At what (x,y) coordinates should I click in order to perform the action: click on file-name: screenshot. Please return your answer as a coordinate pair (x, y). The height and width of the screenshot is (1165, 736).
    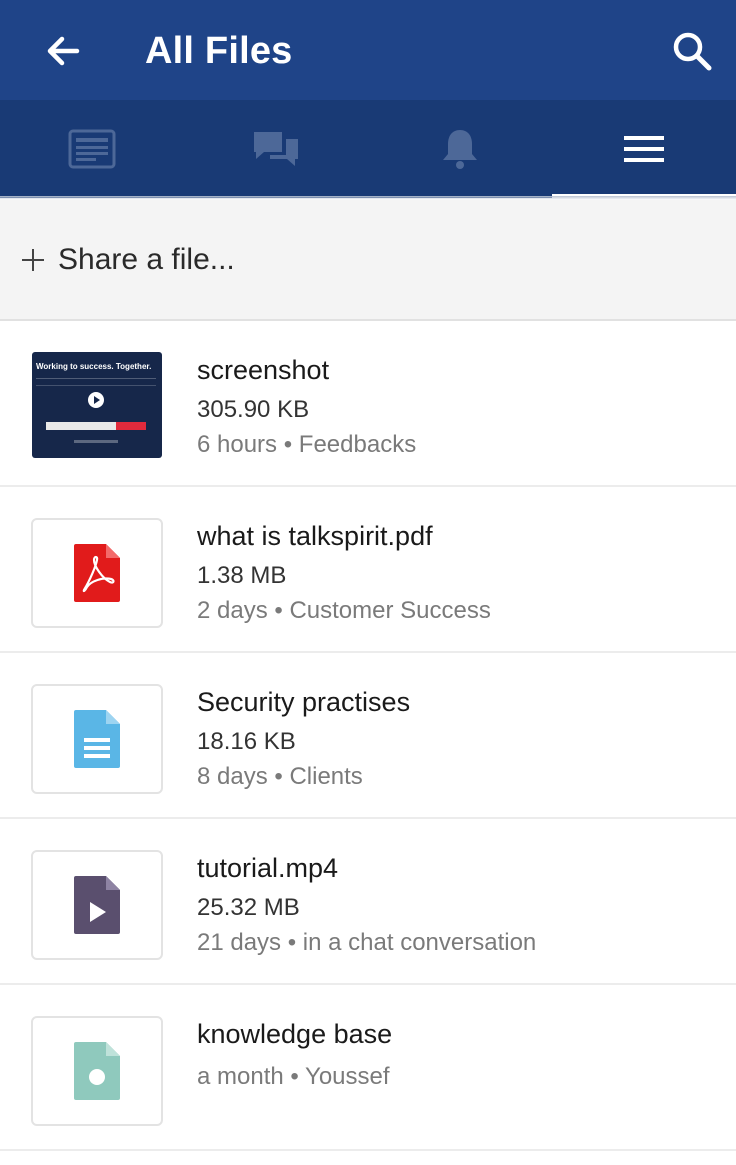
    Looking at the image, I should click on (263, 370).